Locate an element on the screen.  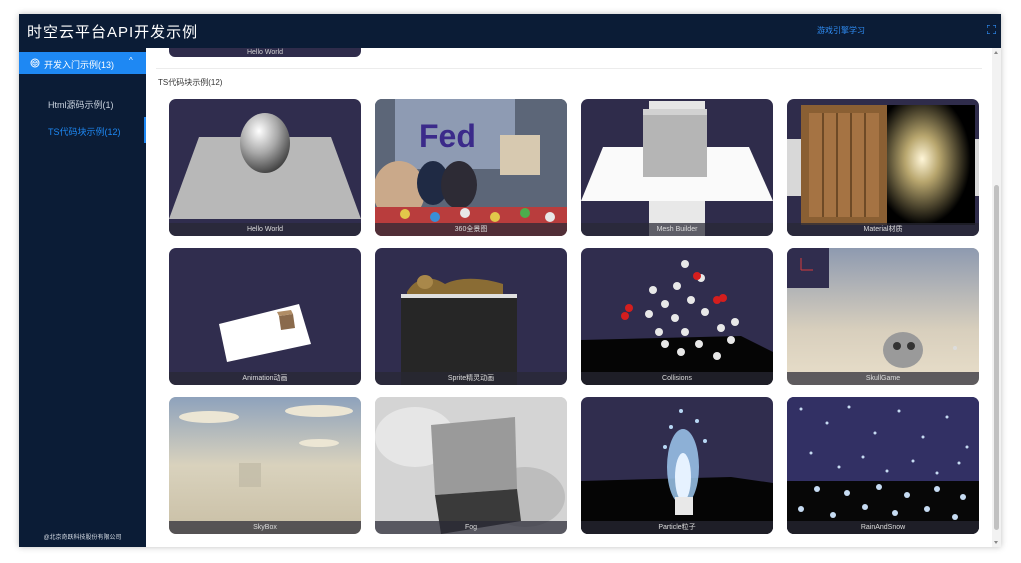
card-label: Animation动画 is located at coordinates (265, 378).